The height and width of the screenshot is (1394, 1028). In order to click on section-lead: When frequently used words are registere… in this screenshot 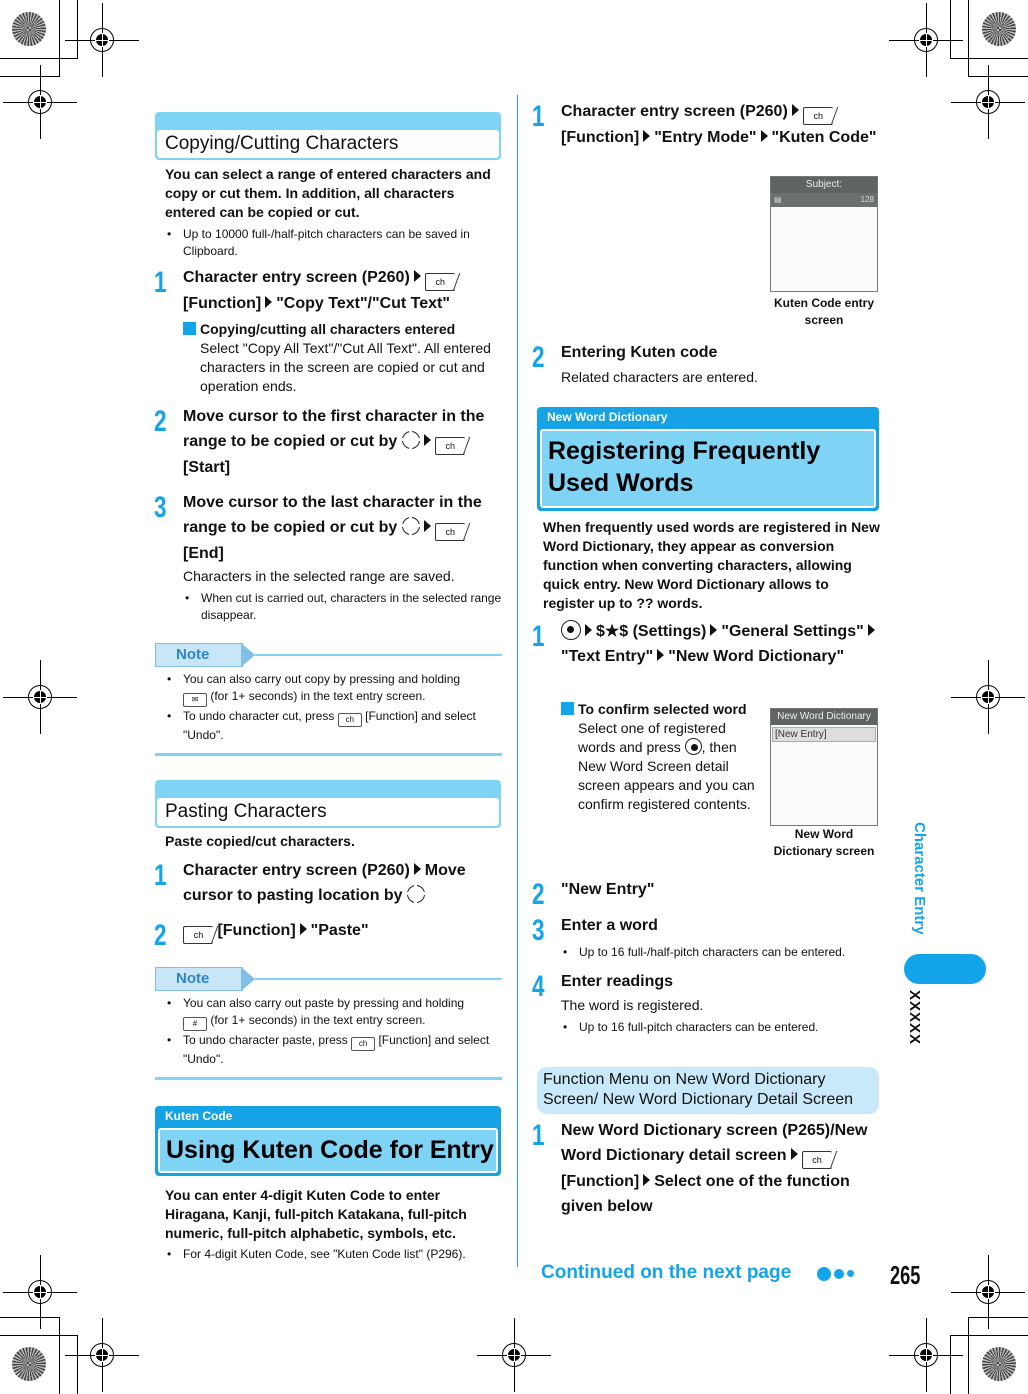, I will do `click(711, 565)`.